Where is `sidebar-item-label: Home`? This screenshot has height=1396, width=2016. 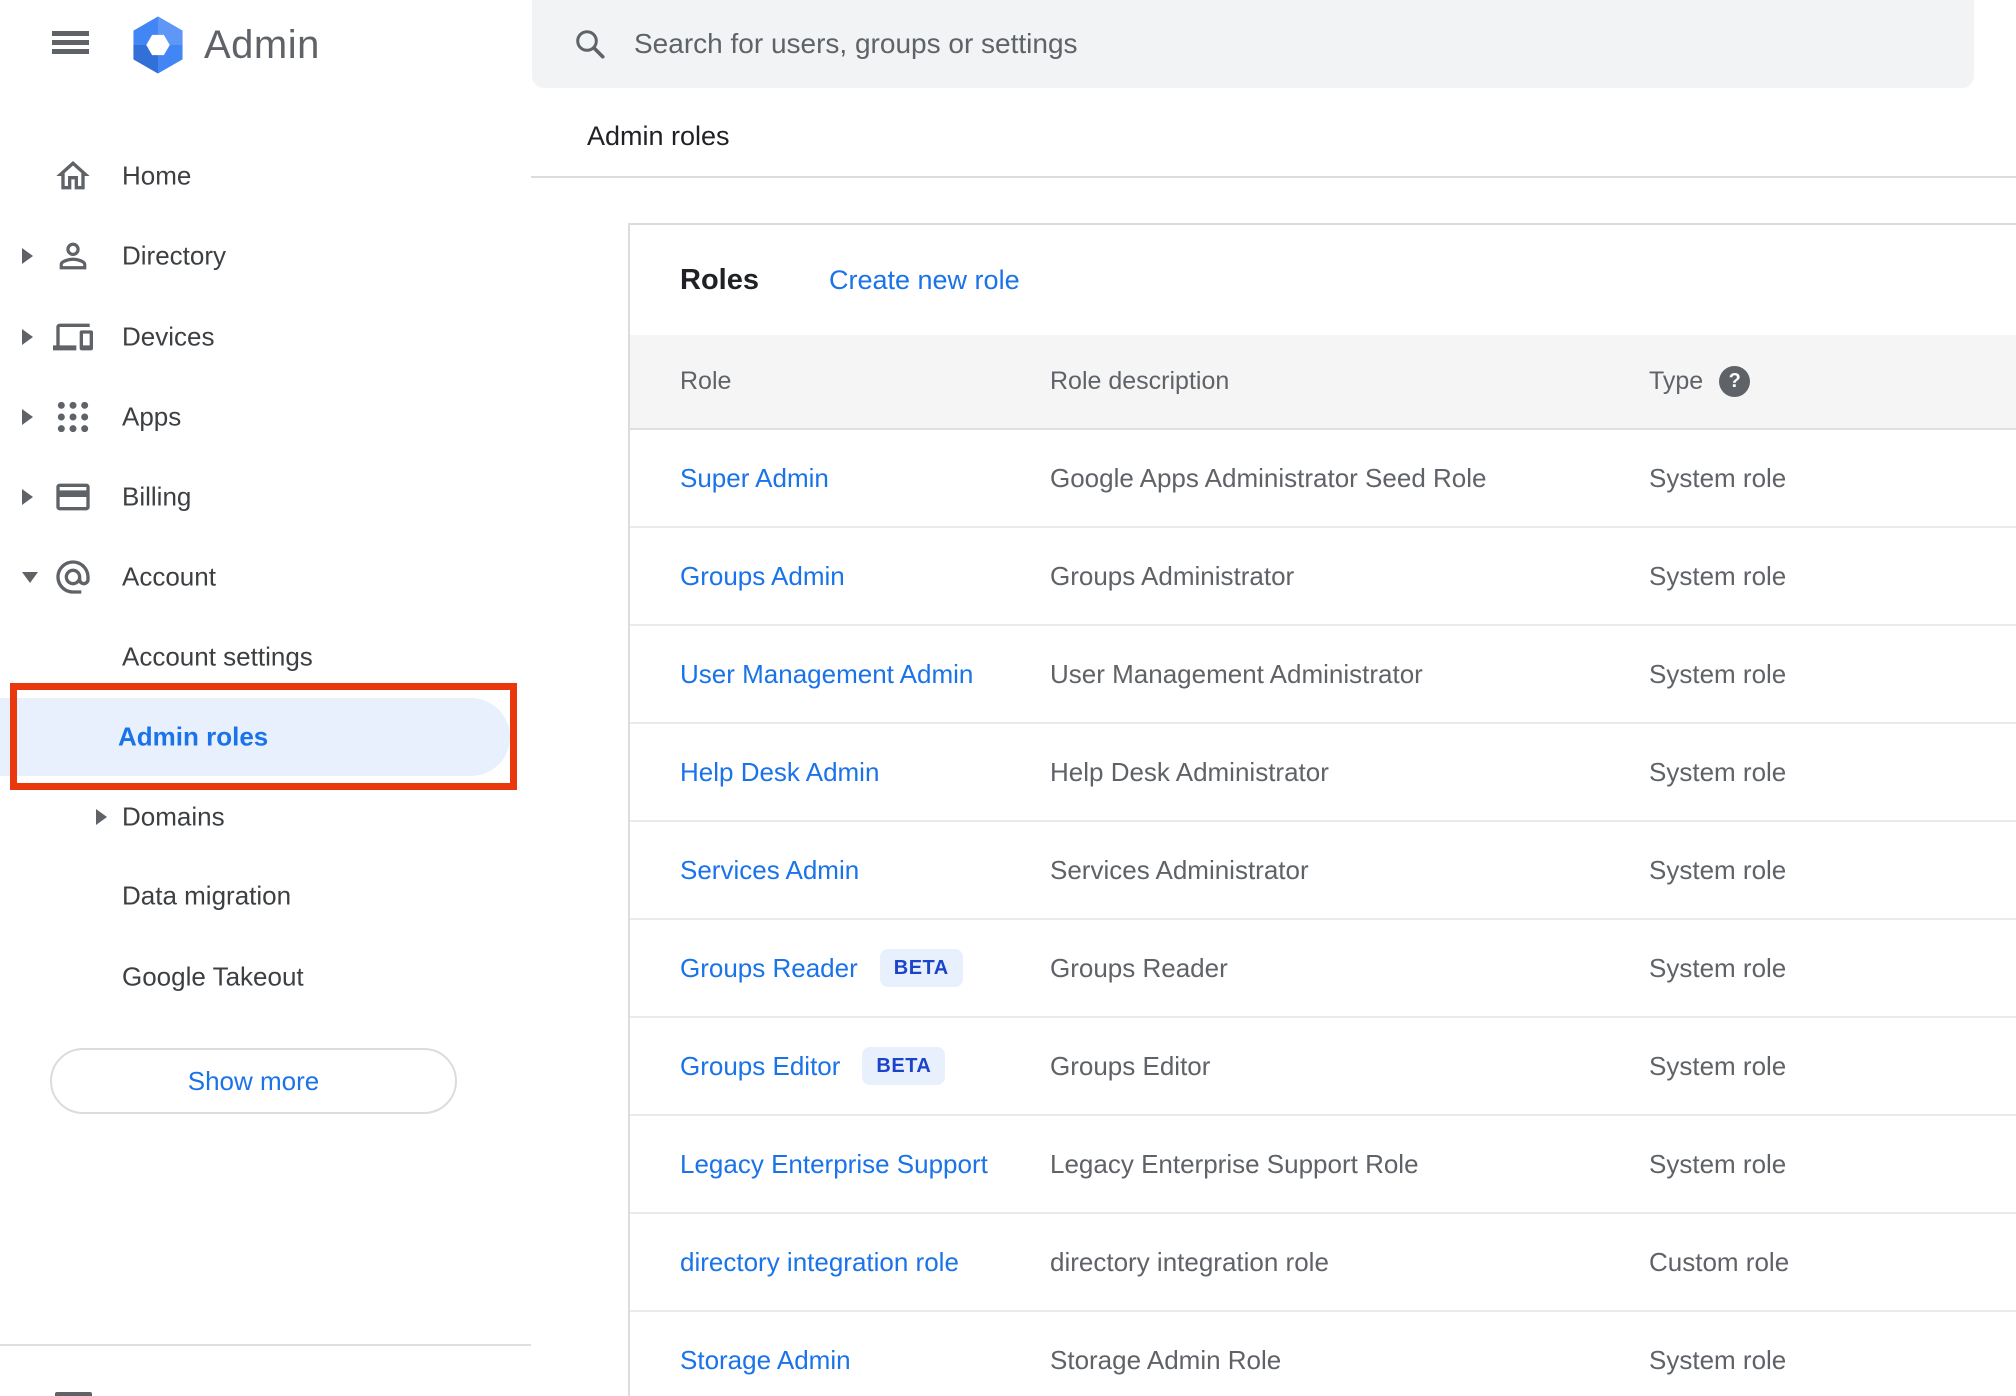 sidebar-item-label: Home is located at coordinates (157, 175).